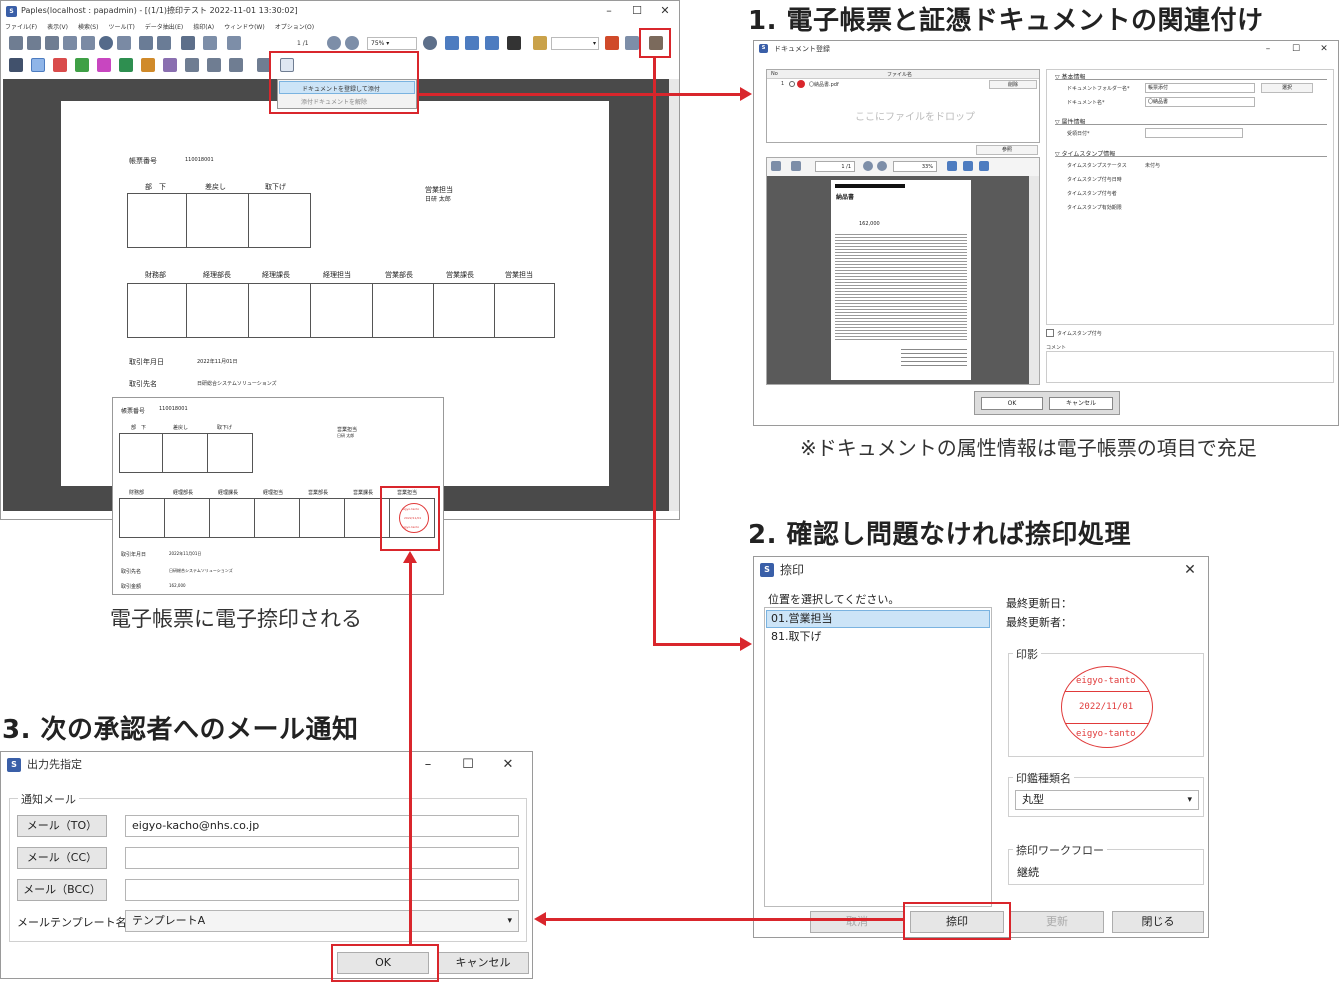 Image resolution: width=1340 pixels, height=983 pixels. What do you see at coordinates (164, 43) in the screenshot?
I see `find-next-icon` at bounding box center [164, 43].